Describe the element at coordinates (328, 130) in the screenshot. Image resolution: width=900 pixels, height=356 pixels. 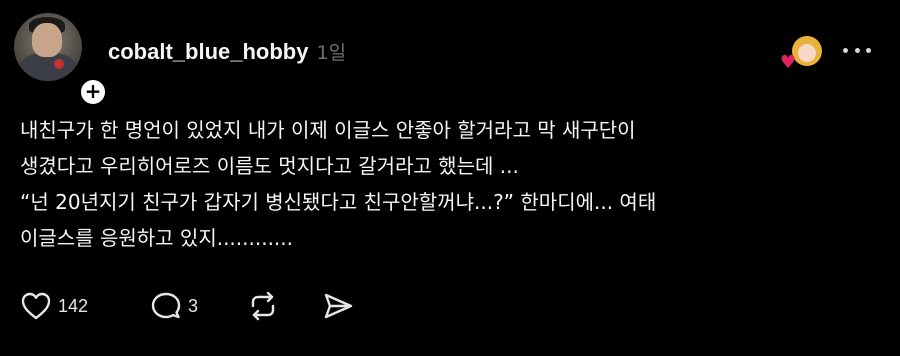
I see `post-body-line: 내친구가 한 명언이 있었지 내가 이제 이글스 안좋아 할거라고 막 새구단이` at that location.